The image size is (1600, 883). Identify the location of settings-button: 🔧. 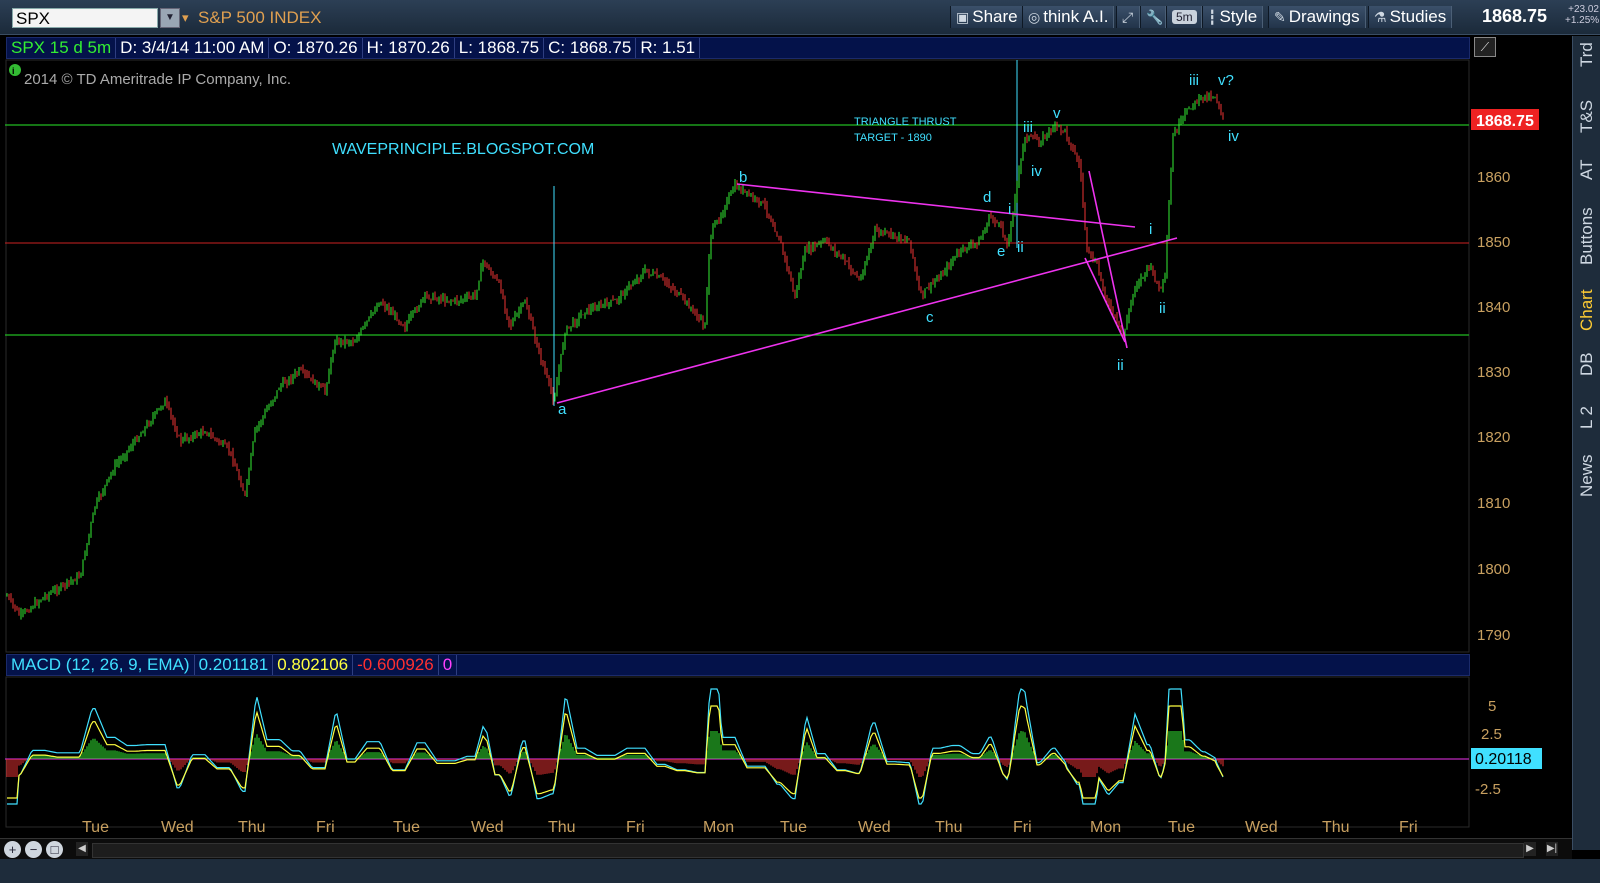
(1153, 17).